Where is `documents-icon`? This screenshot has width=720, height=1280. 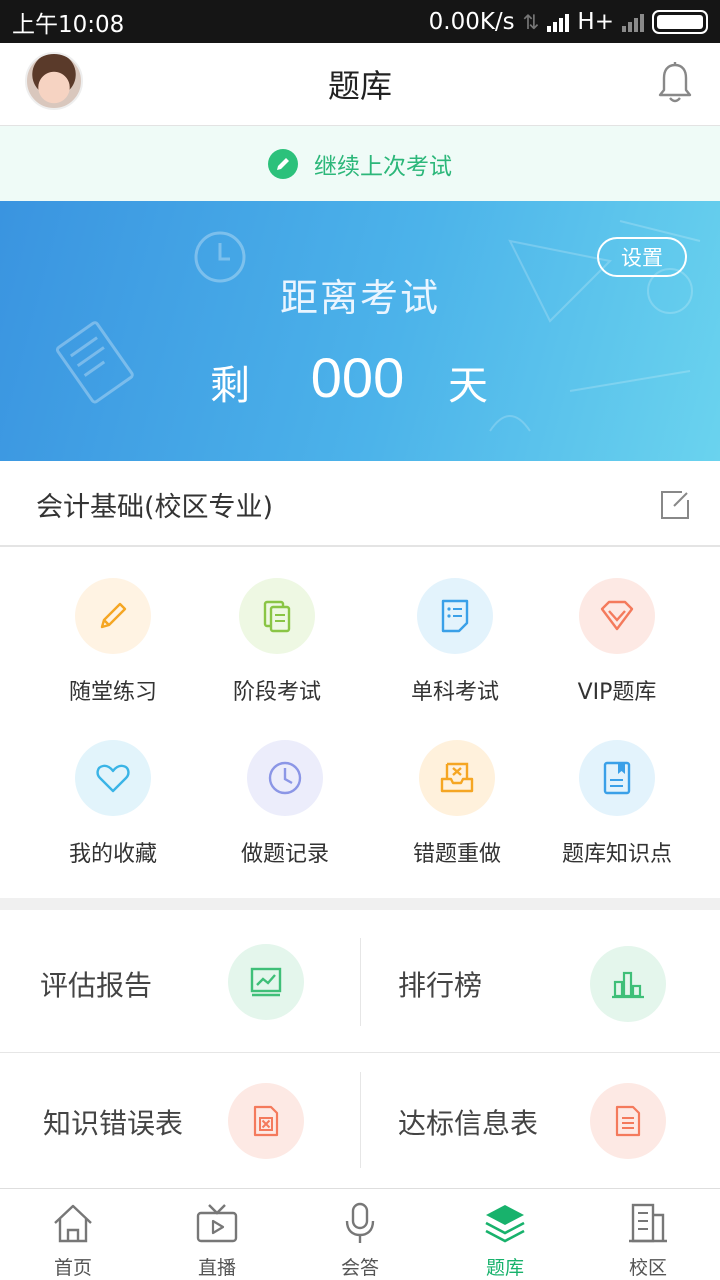 documents-icon is located at coordinates (277, 616).